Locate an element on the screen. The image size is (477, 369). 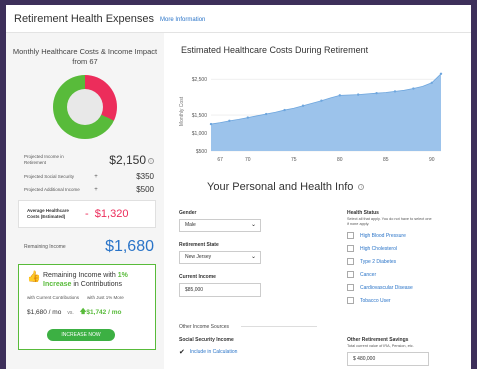
social-security-value: $350 is located at coordinates (145, 176).